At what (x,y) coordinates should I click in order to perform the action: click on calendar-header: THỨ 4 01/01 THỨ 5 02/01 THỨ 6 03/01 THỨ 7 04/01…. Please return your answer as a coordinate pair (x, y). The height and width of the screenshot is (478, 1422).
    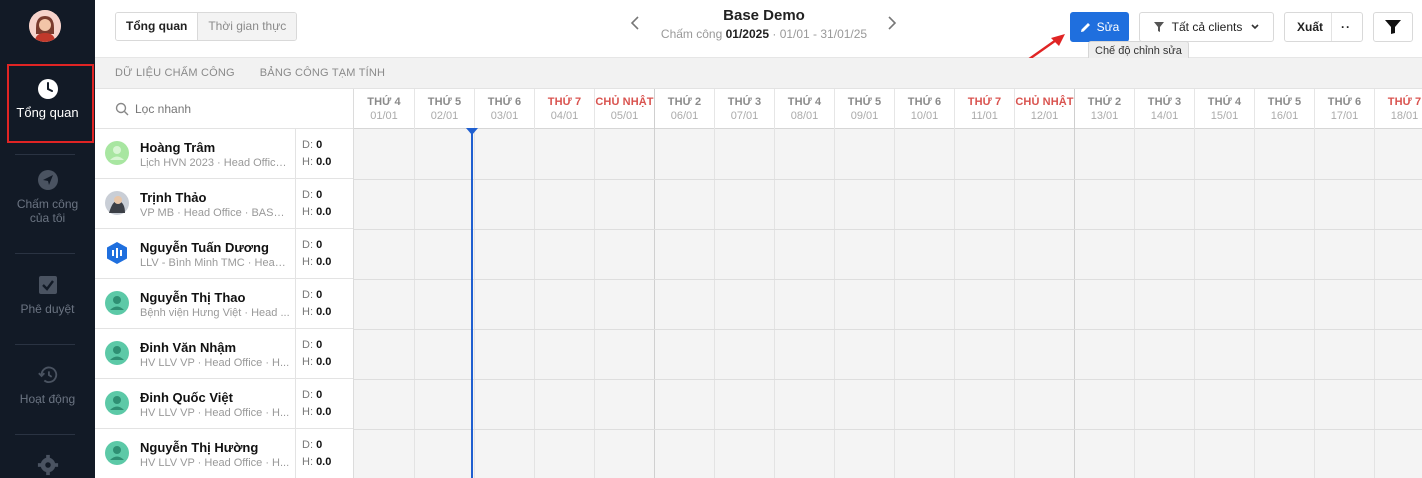
    Looking at the image, I should click on (888, 109).